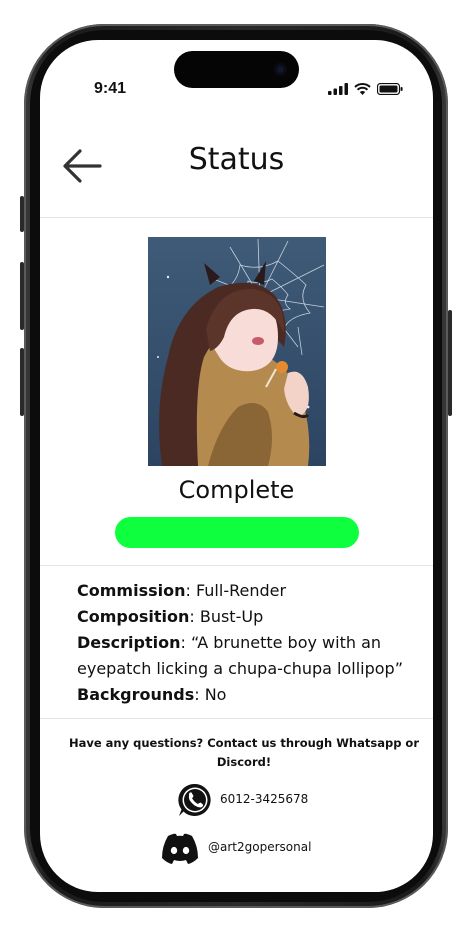 The height and width of the screenshot is (932, 473). Describe the element at coordinates (131, 590) in the screenshot. I see `commission-label: Commission` at that location.